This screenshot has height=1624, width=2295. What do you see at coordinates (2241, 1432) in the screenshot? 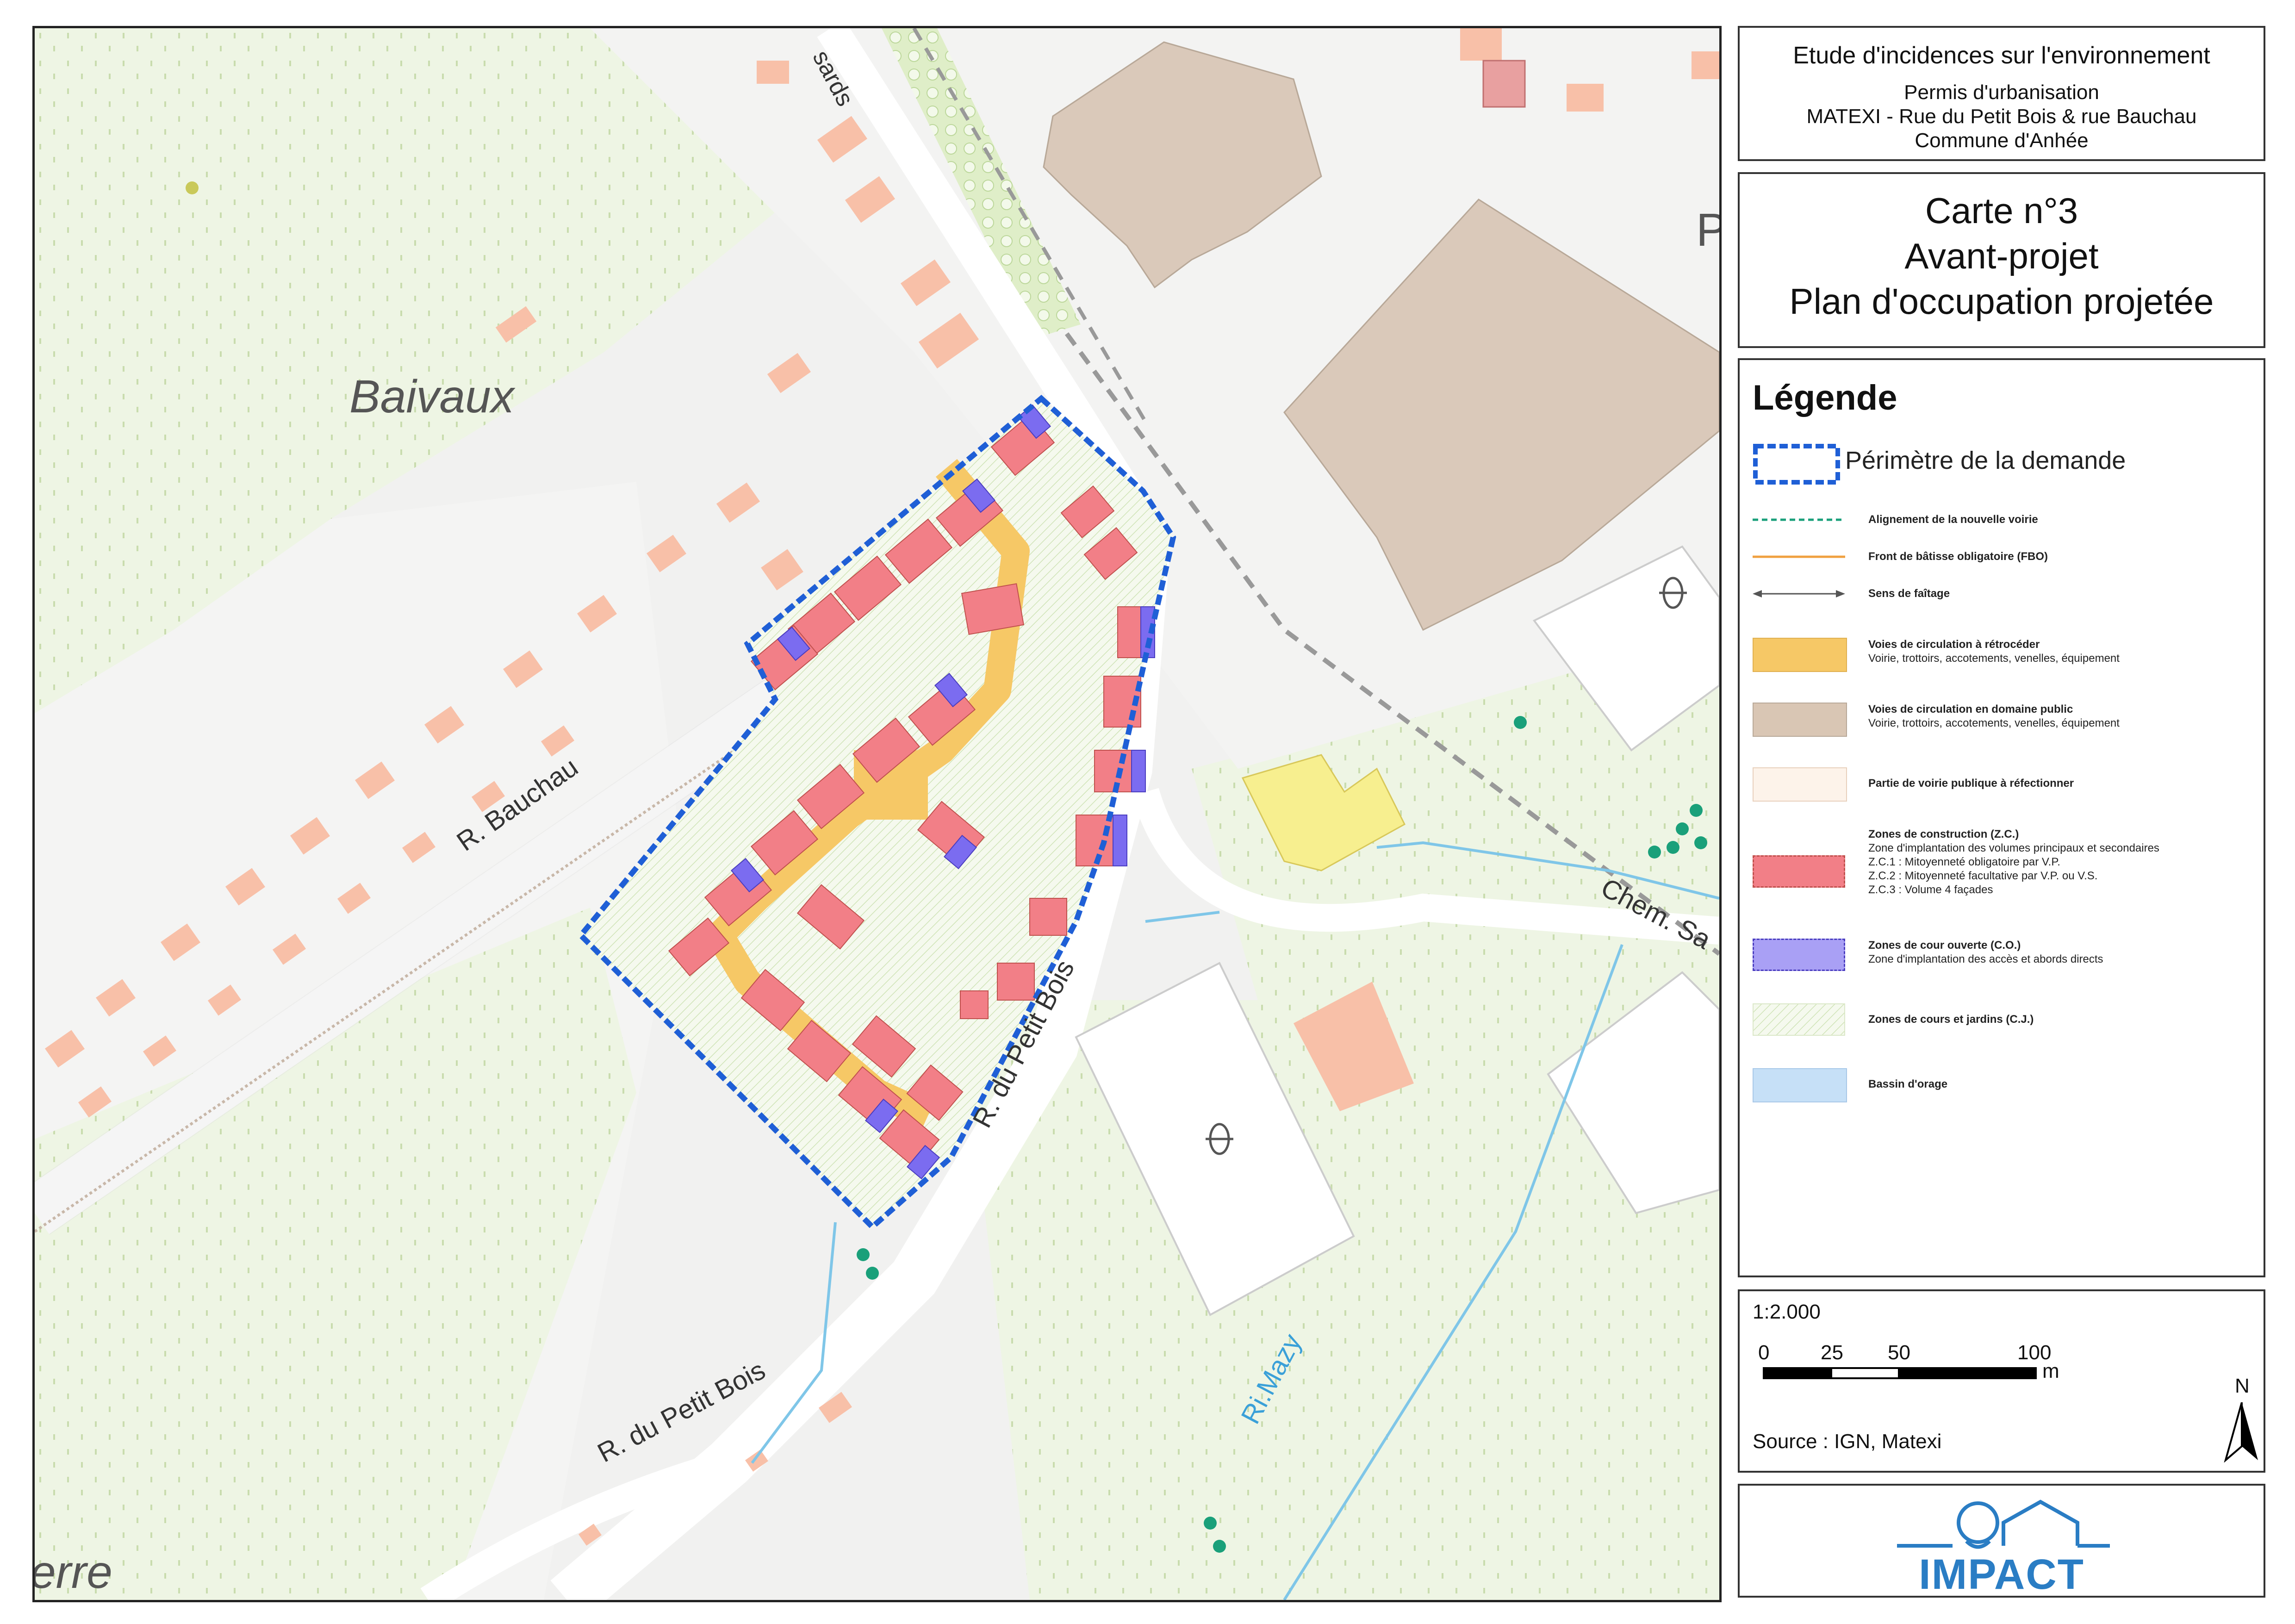
I see `north-arrow-icon` at bounding box center [2241, 1432].